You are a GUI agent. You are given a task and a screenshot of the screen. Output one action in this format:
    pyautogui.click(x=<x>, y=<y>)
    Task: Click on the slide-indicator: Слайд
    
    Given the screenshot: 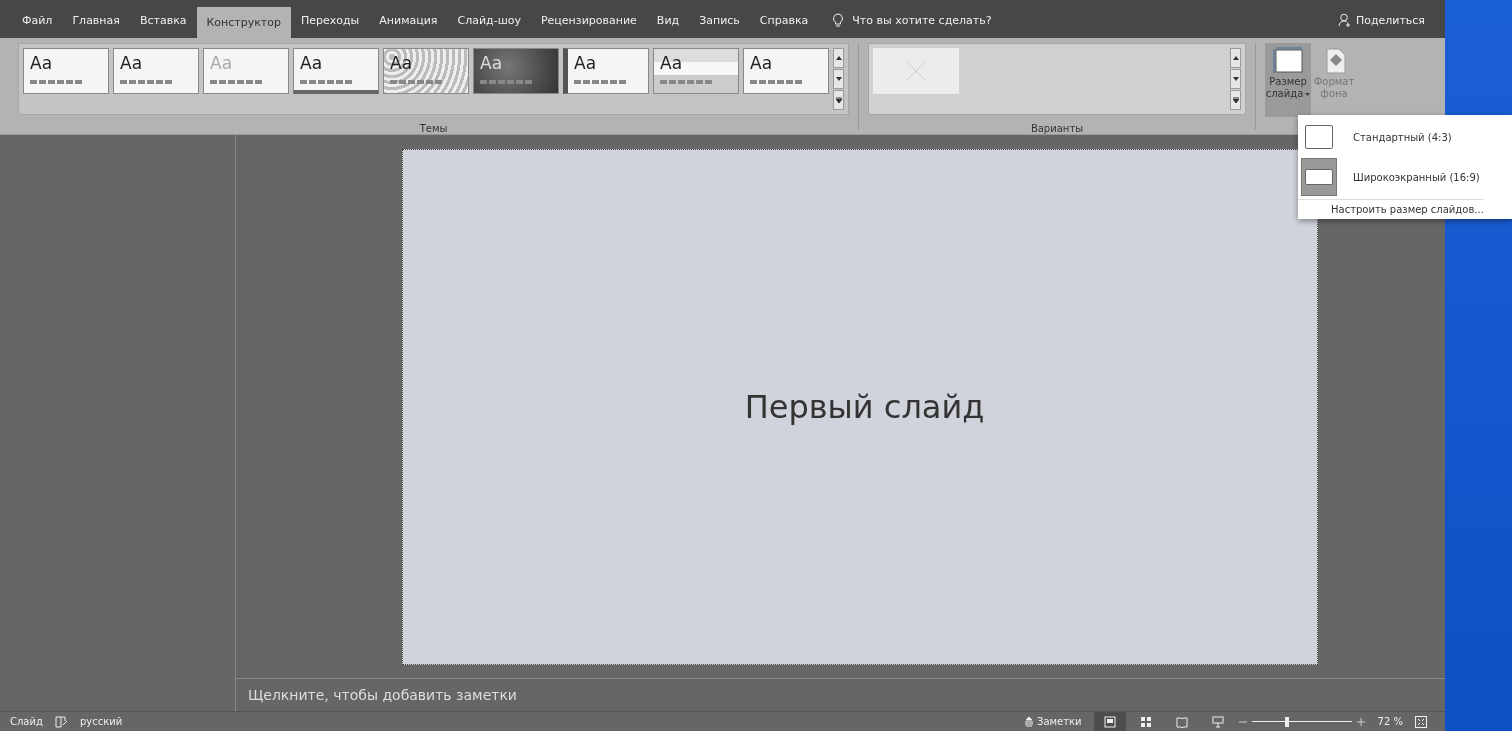 What is the action you would take?
    pyautogui.click(x=26, y=721)
    